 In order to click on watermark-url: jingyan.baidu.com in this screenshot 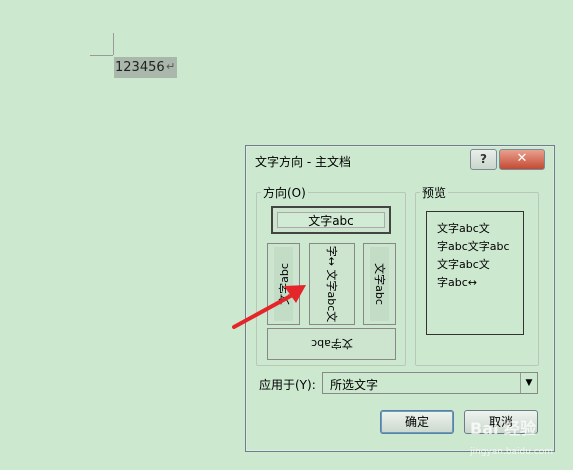, I will do `click(512, 452)`.